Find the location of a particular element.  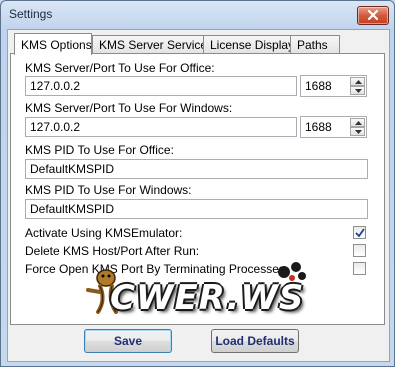

activate-kmsemulator-checkbox is located at coordinates (359, 232).